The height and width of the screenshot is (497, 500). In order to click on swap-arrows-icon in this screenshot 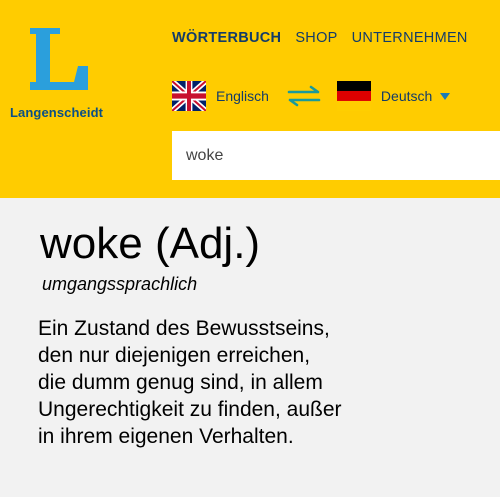, I will do `click(304, 96)`.